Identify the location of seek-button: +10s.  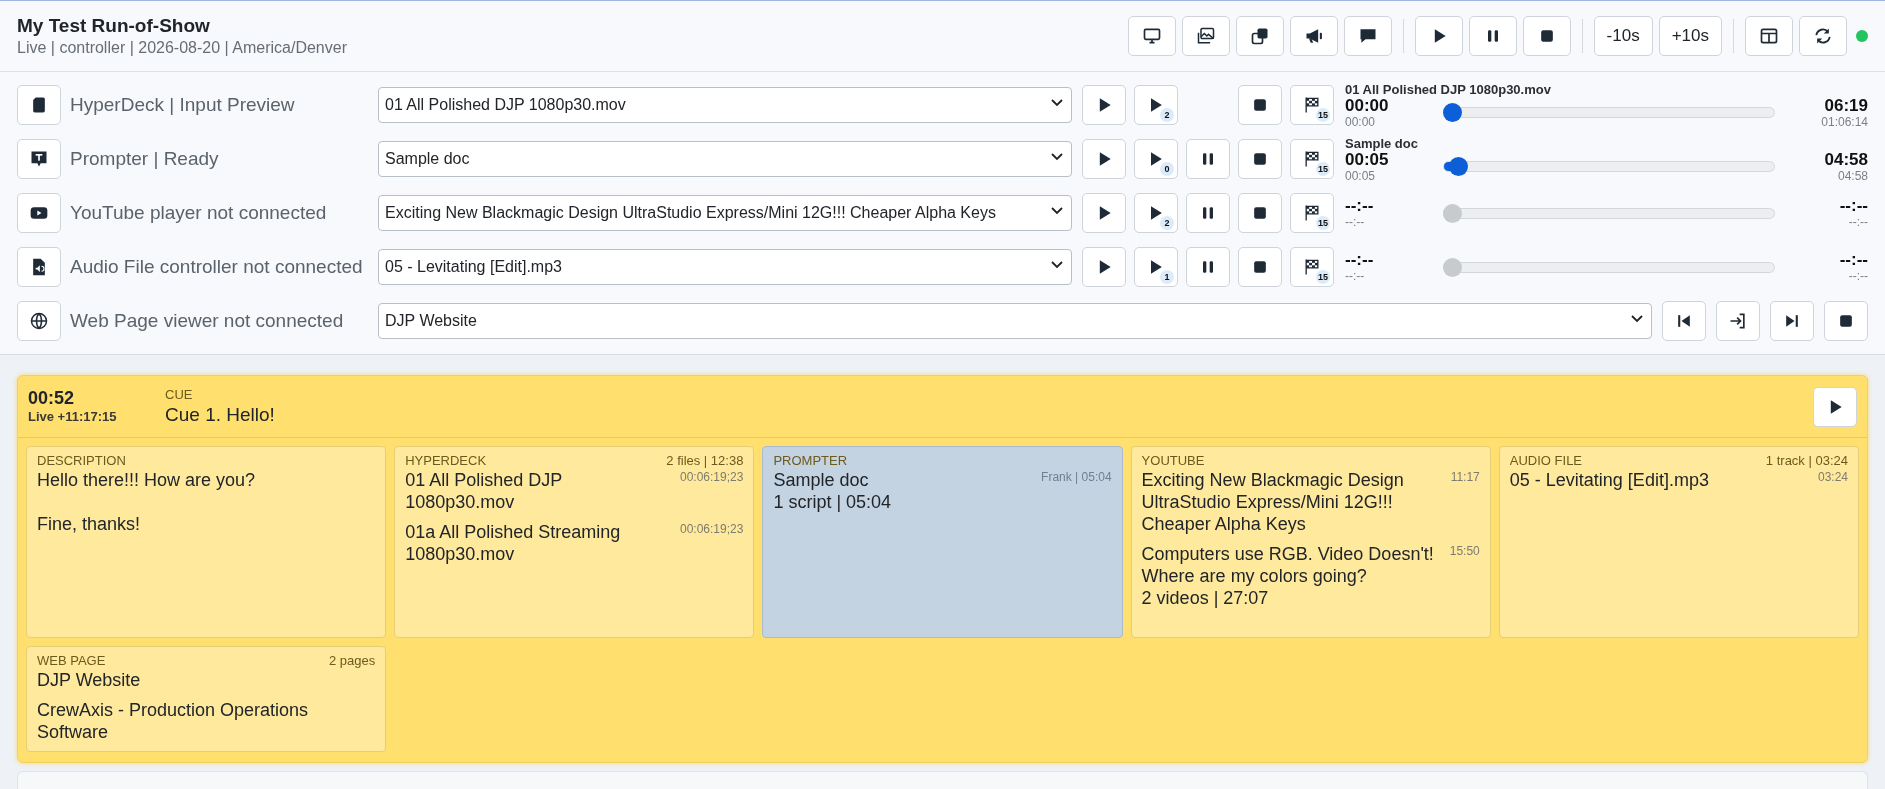
(1690, 36).